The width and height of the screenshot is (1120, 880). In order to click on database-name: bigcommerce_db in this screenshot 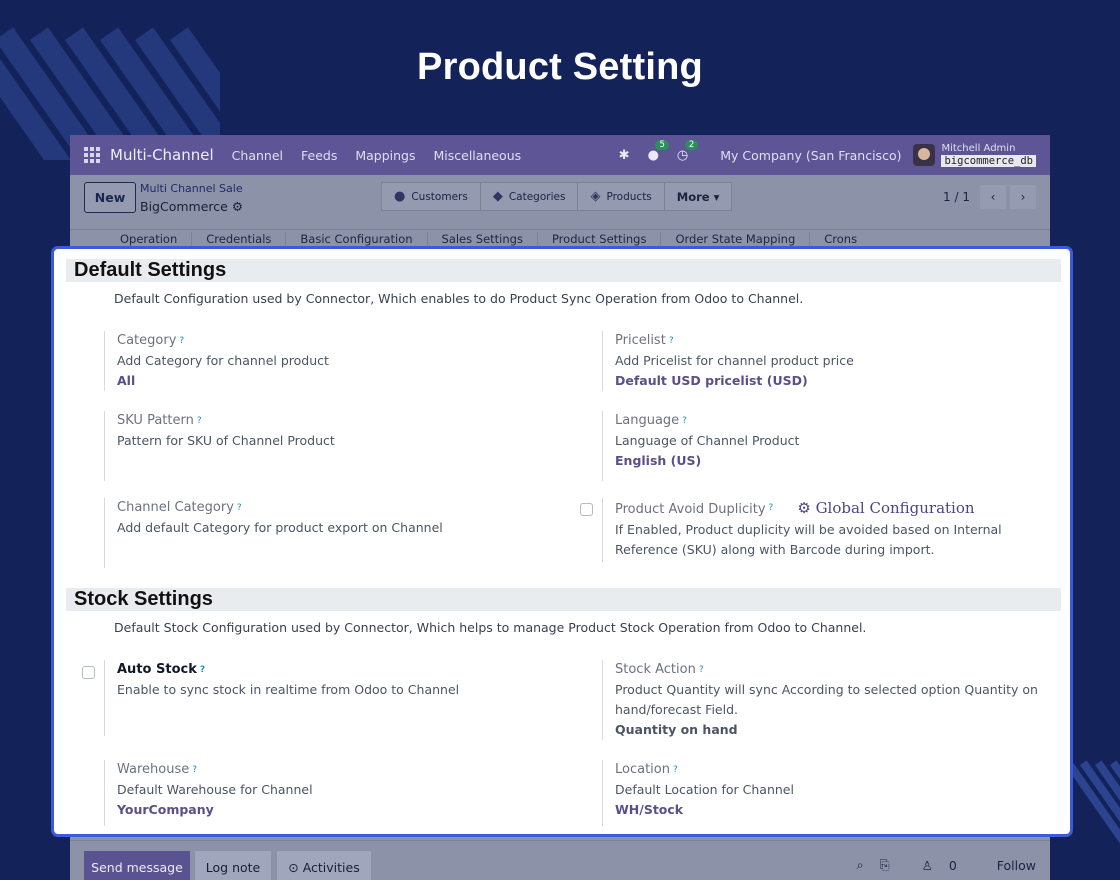, I will do `click(988, 161)`.